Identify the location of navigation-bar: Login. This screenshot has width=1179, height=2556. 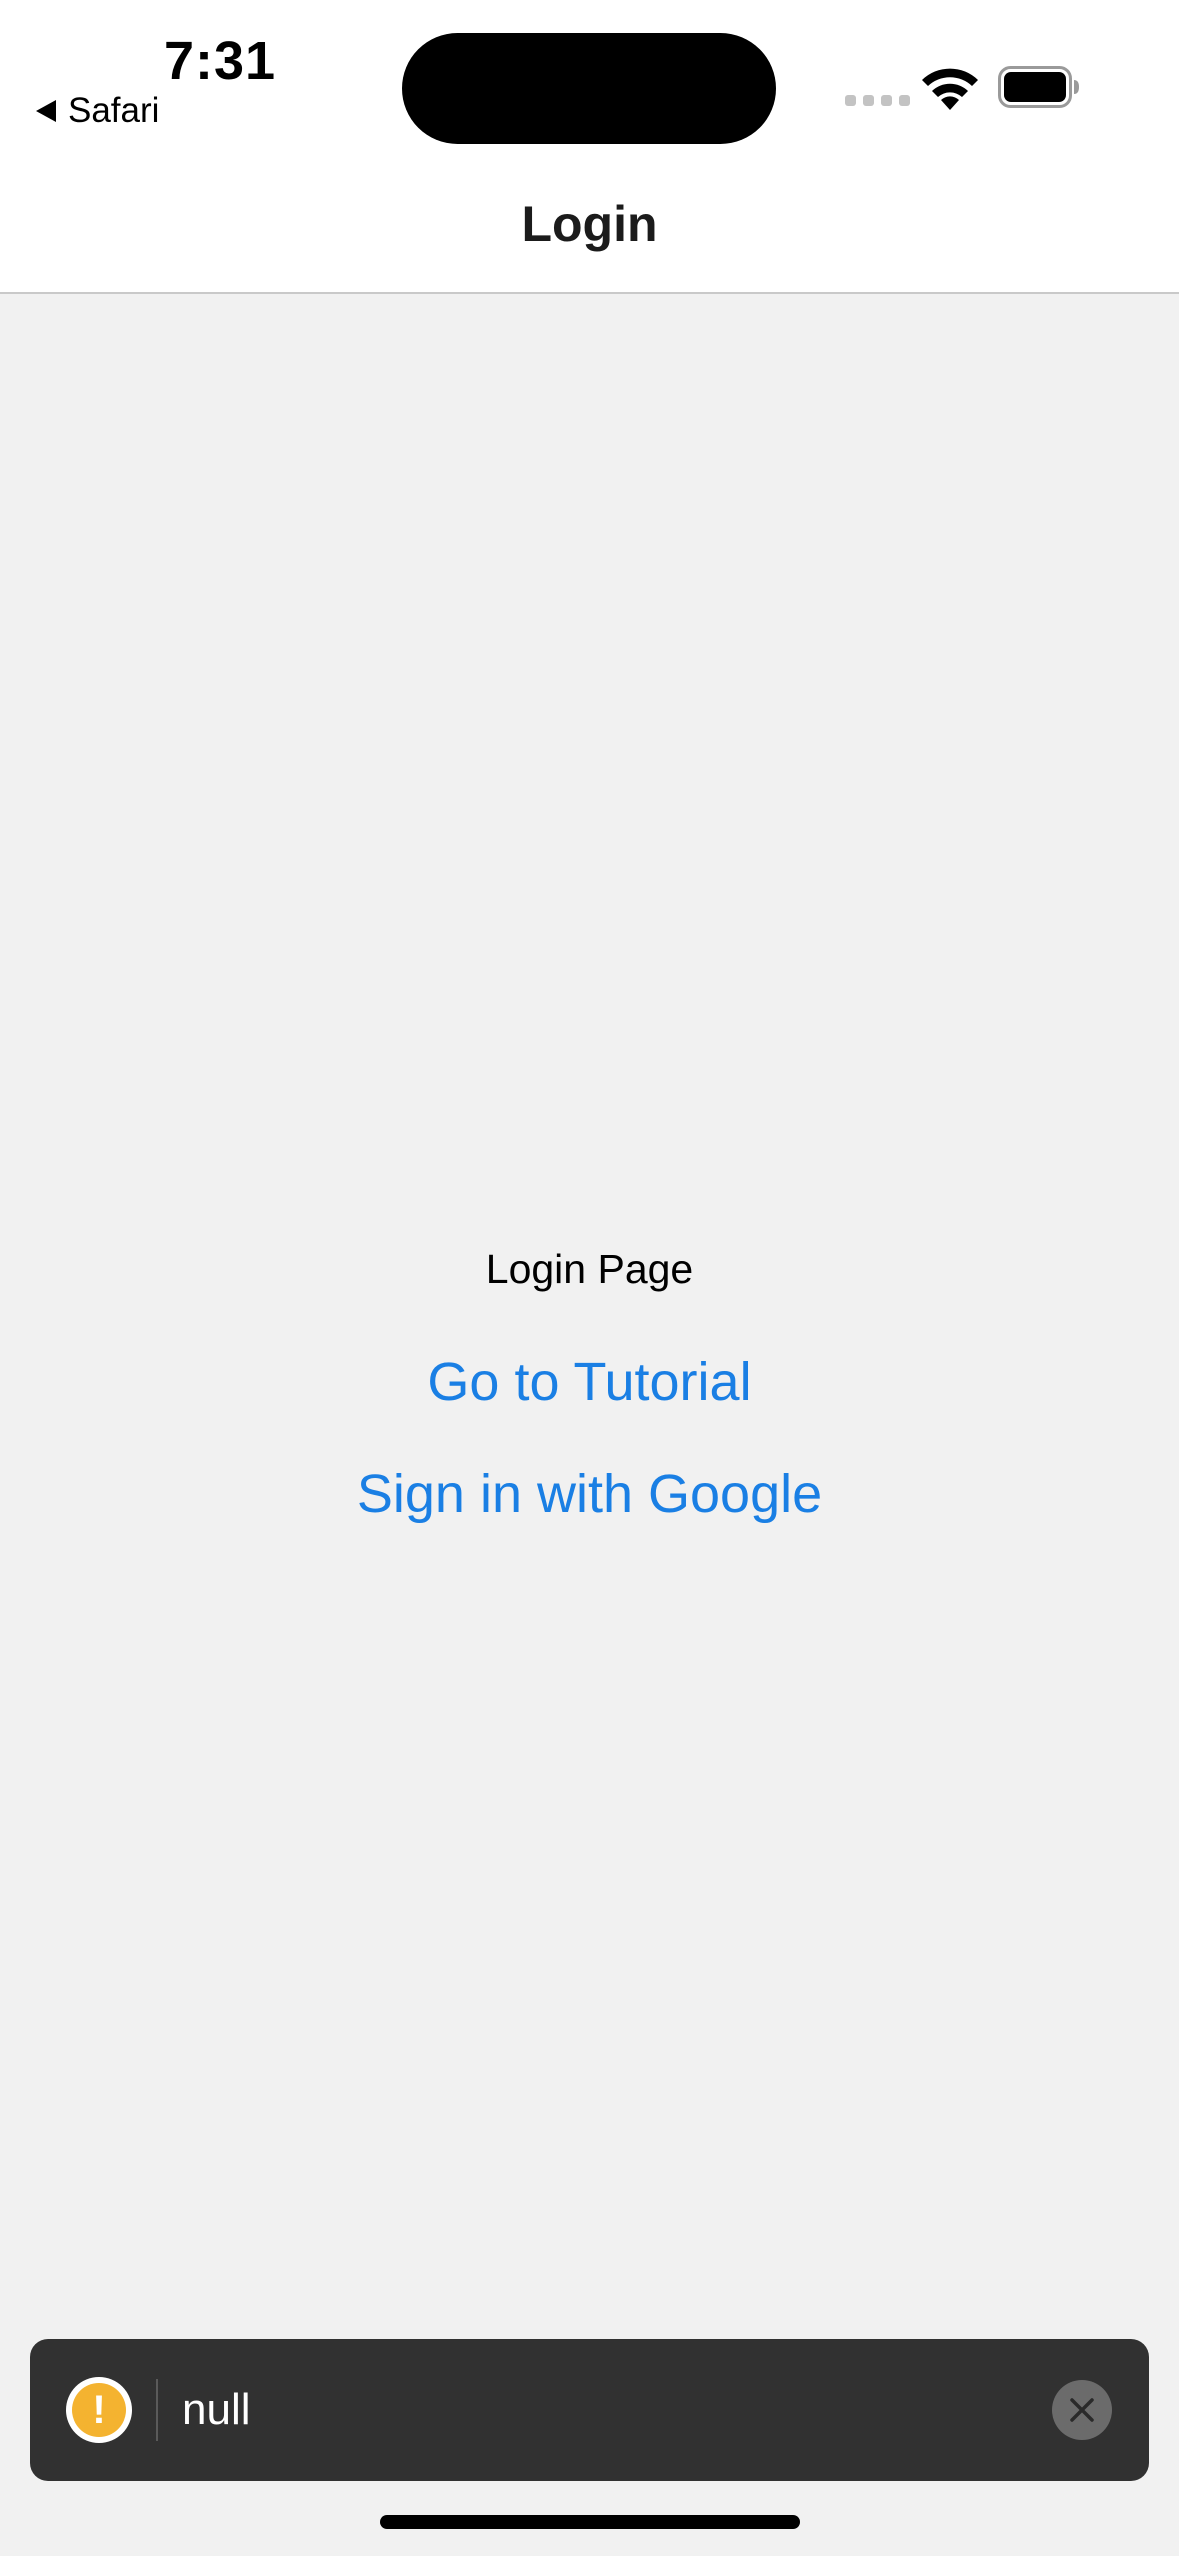
(589, 233).